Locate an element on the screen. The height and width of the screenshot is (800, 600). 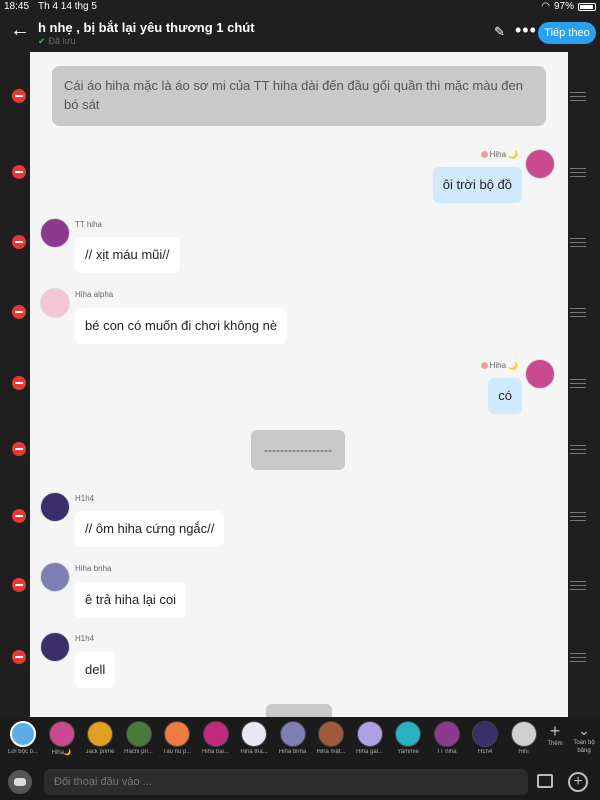
character-chip: TT hiha is located at coordinates (447, 738).